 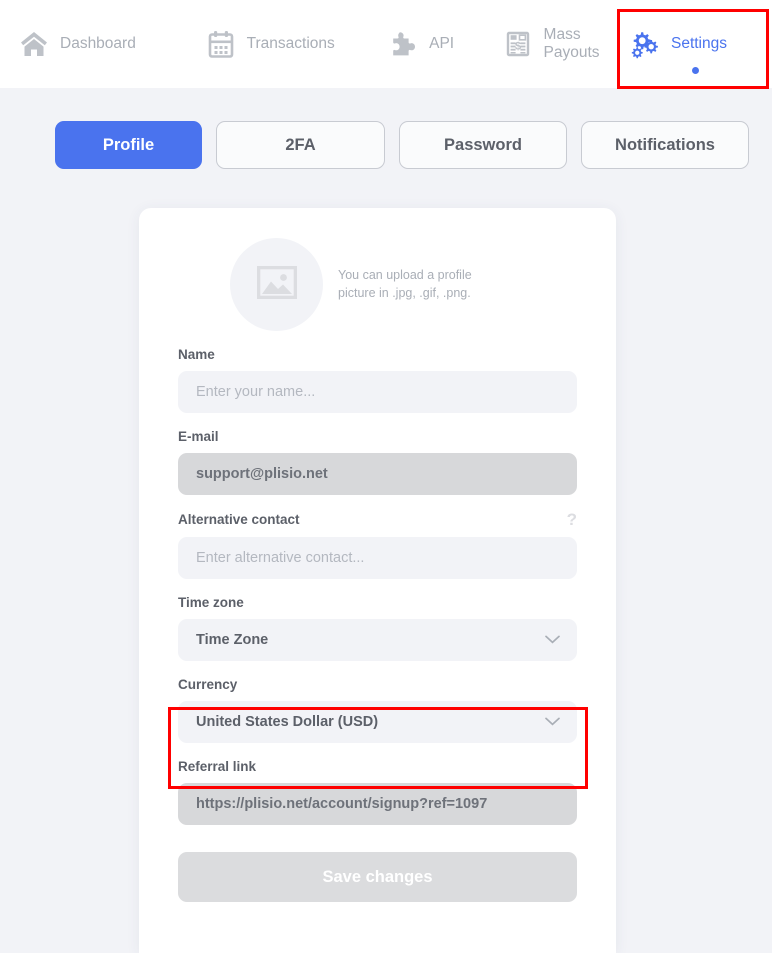 I want to click on name-input, so click(x=377, y=392).